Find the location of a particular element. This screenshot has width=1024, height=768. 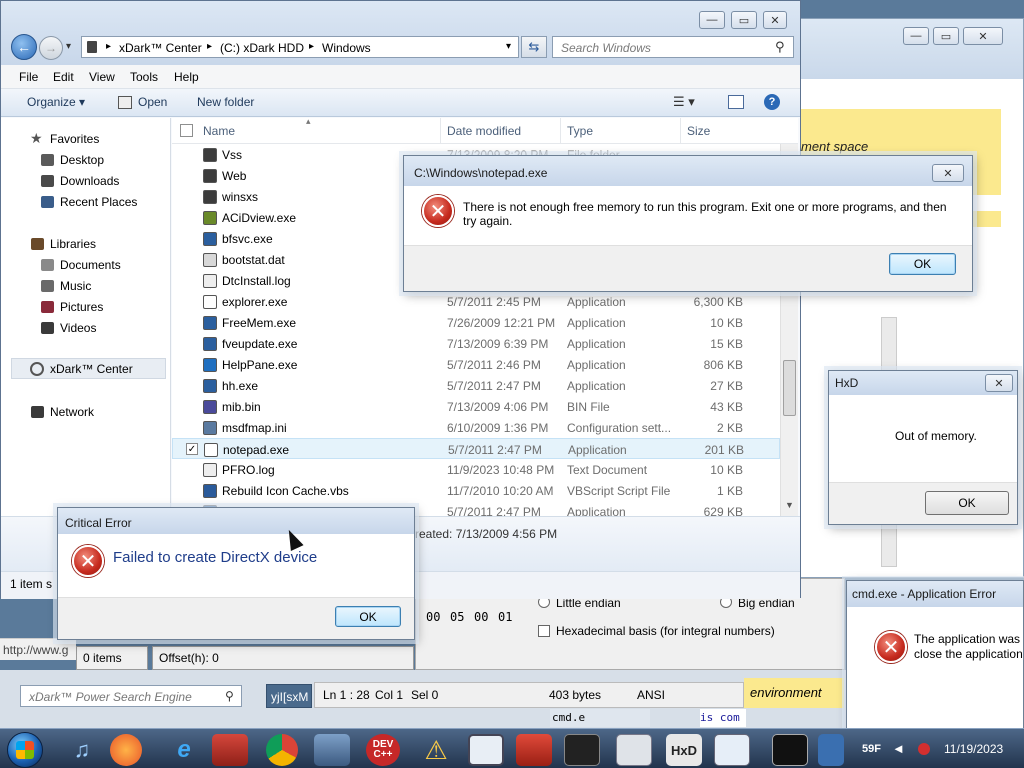

menu-file: File is located at coordinates (28, 77).